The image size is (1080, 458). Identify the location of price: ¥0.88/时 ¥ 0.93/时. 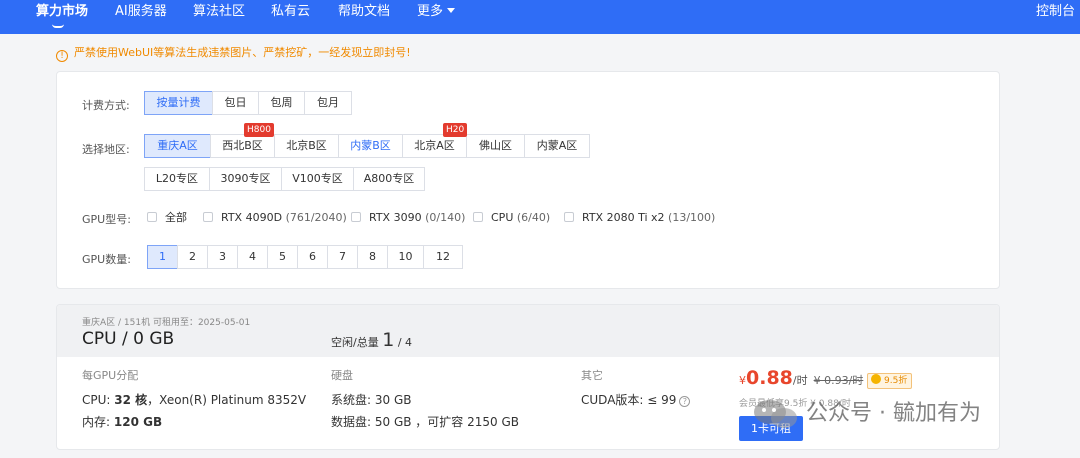
(801, 378).